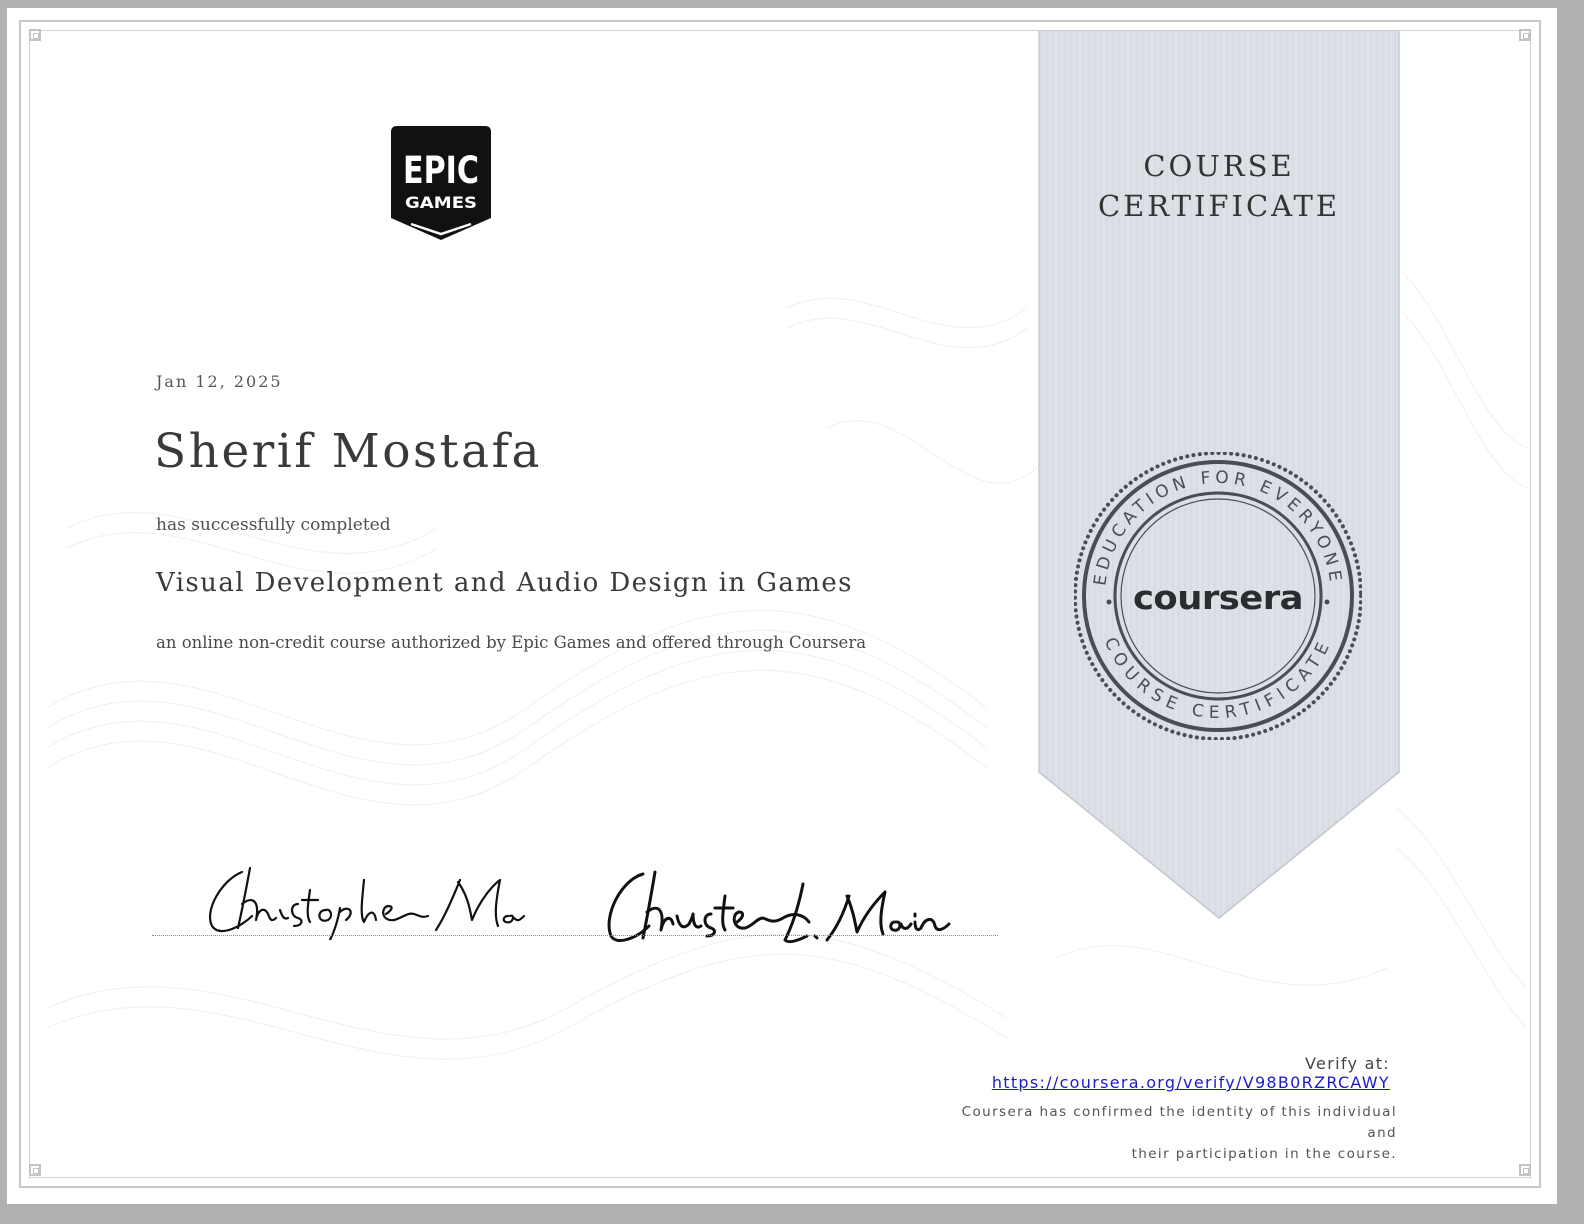  What do you see at coordinates (441, 170) in the screenshot?
I see `logo-text-epic: EPIC` at bounding box center [441, 170].